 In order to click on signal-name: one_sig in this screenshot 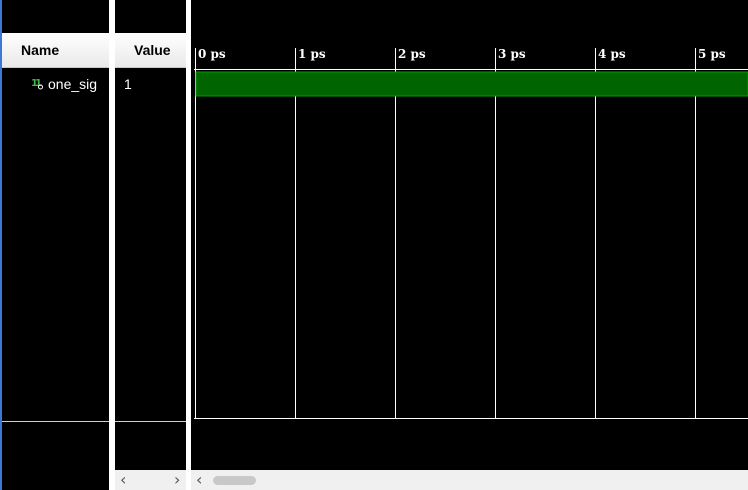, I will do `click(73, 84)`.